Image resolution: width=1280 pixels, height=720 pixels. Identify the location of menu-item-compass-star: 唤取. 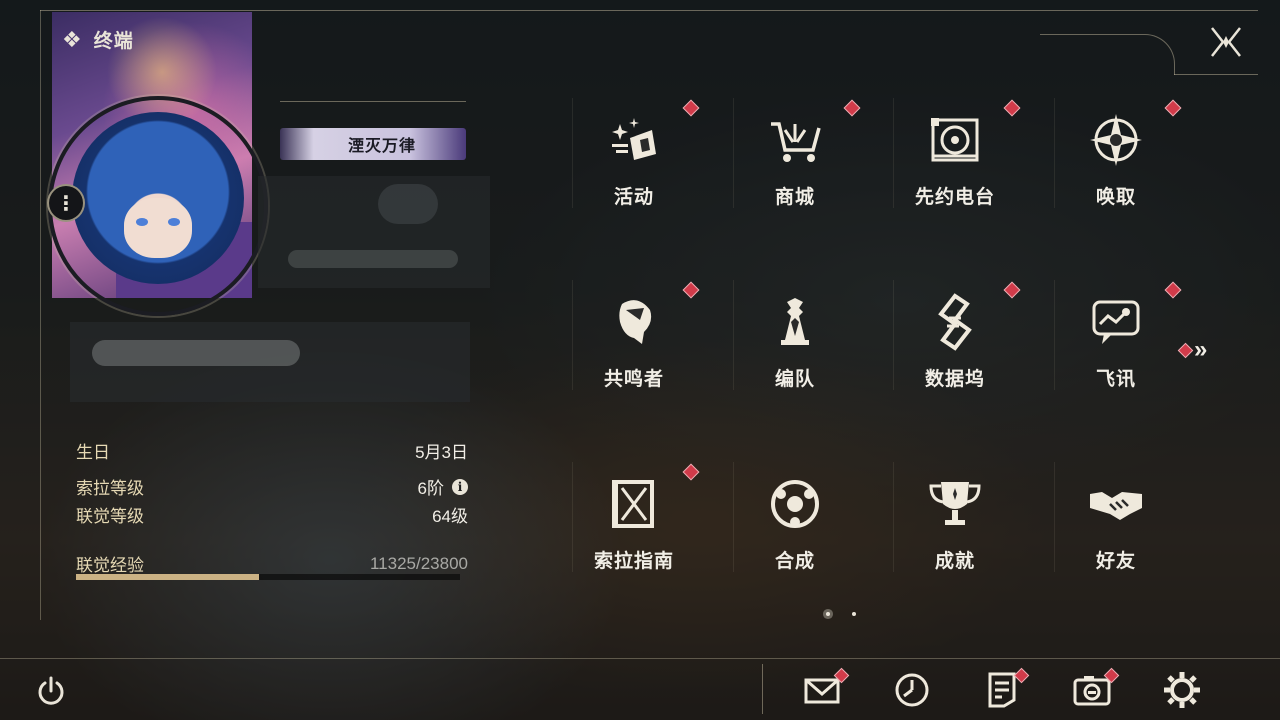
(1118, 155).